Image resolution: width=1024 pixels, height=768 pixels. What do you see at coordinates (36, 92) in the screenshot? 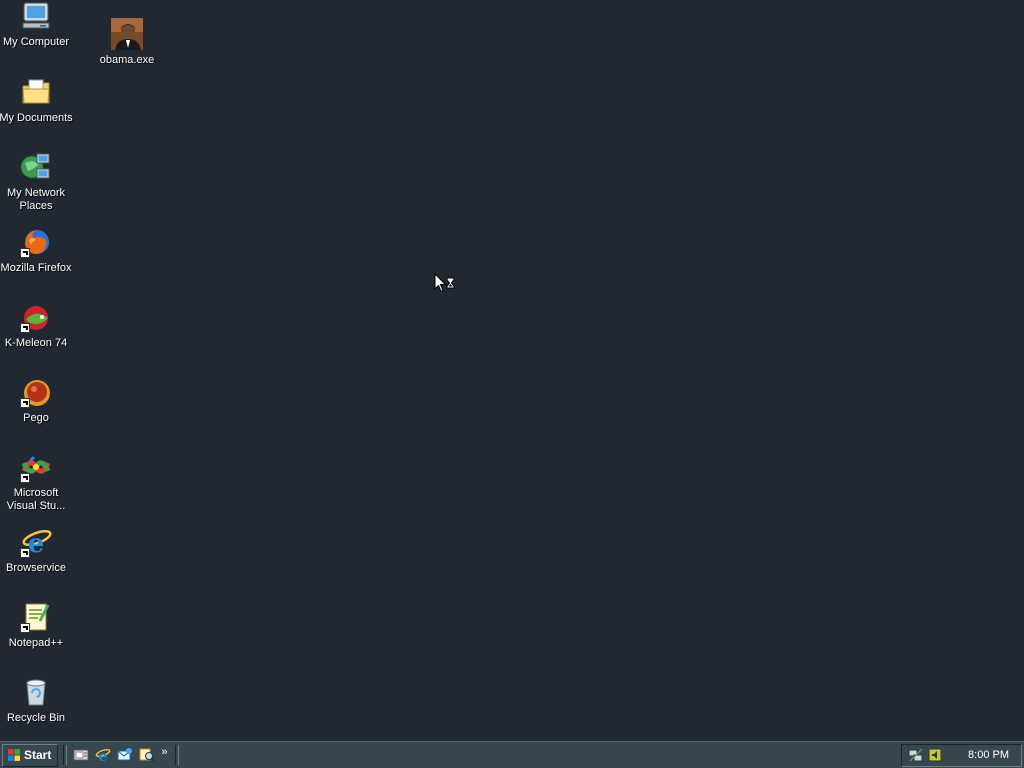
I see `my-documents-icon` at bounding box center [36, 92].